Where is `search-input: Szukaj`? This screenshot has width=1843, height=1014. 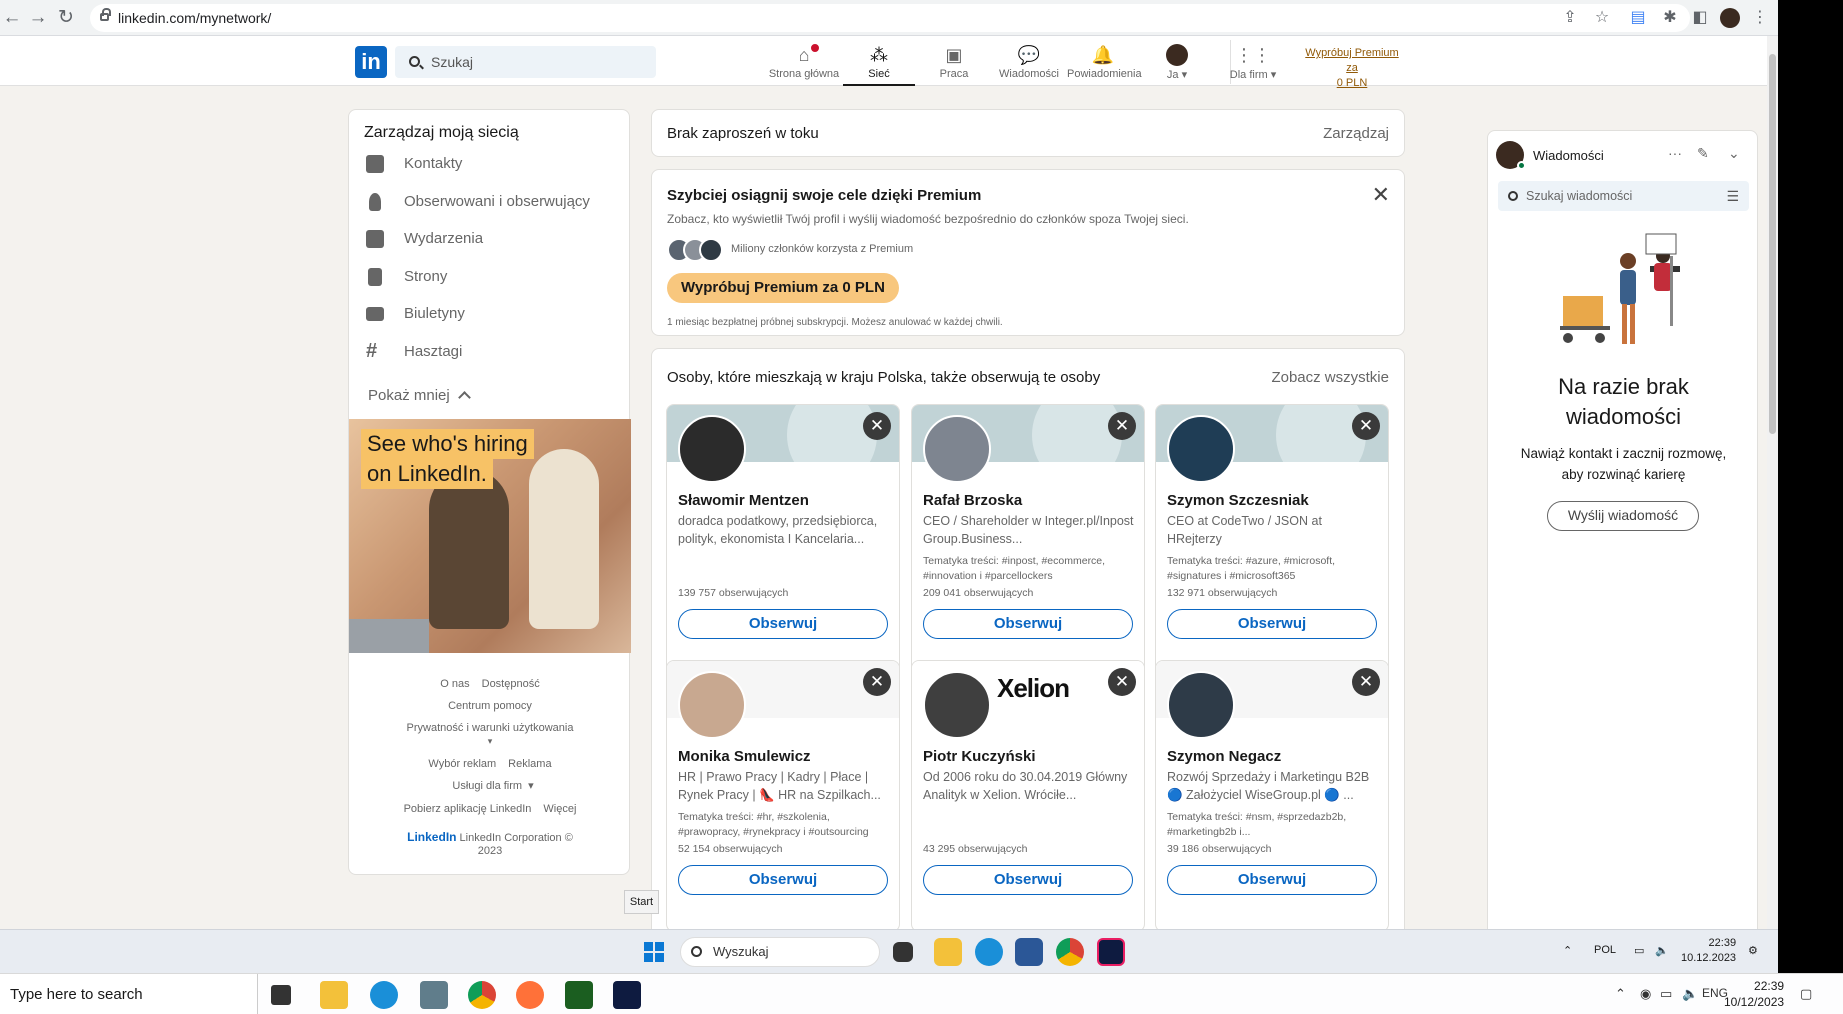 search-input: Szukaj is located at coordinates (525, 62).